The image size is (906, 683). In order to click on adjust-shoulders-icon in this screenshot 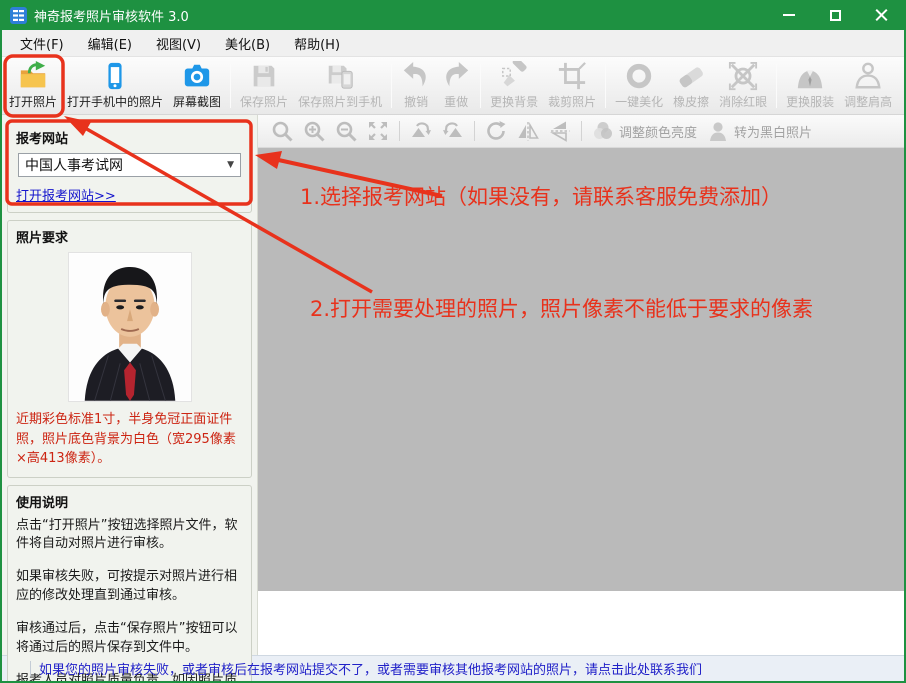, I will do `click(868, 76)`.